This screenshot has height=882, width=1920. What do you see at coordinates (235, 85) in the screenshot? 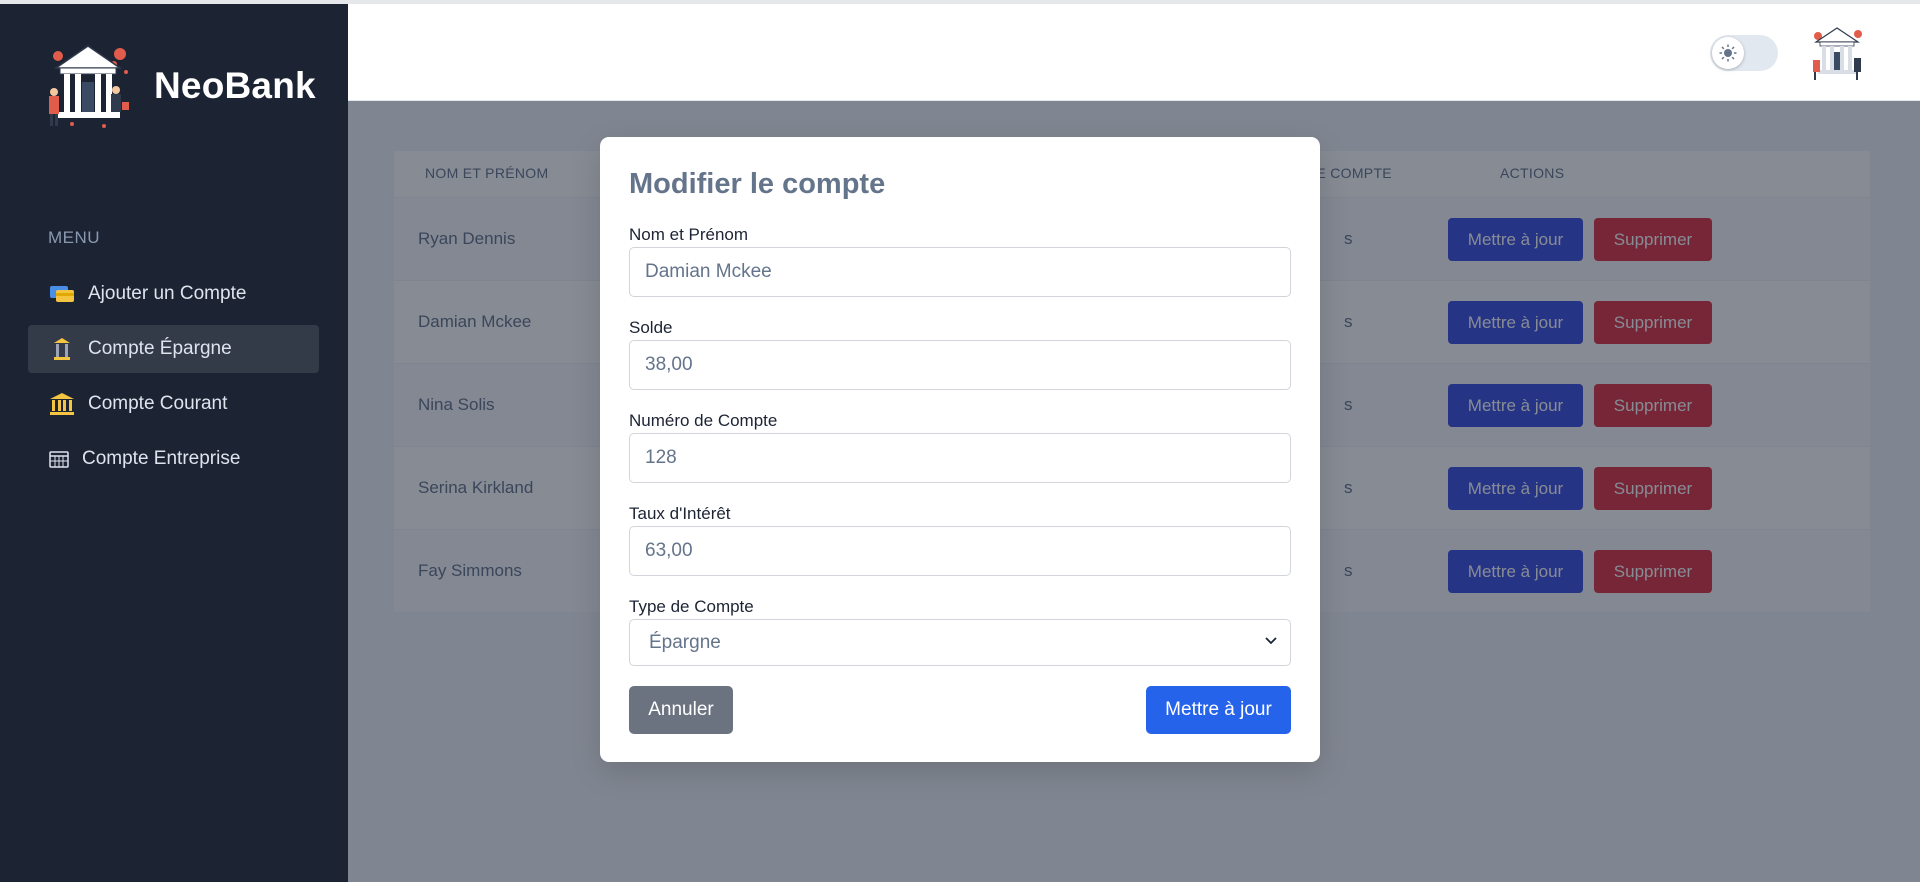
I see `brand-name: NeoBank` at bounding box center [235, 85].